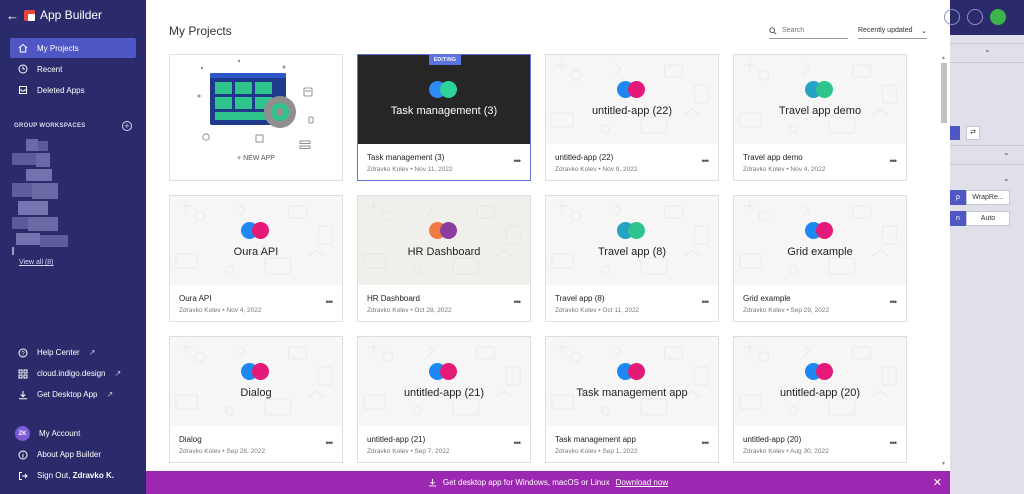 This screenshot has height=494, width=1024. Describe the element at coordinates (958, 197) in the screenshot. I see `right-panel-button-p: p` at that location.